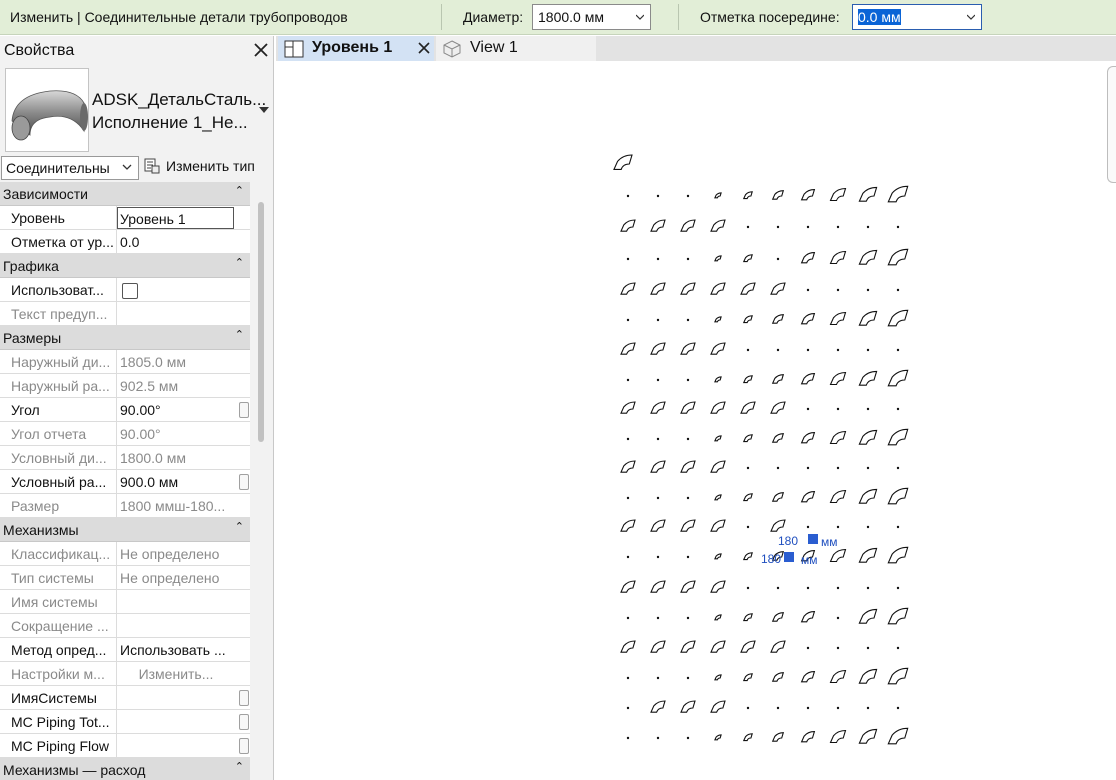 This screenshot has width=1116, height=780. I want to click on property-row: Угол 90.00°, so click(125, 410).